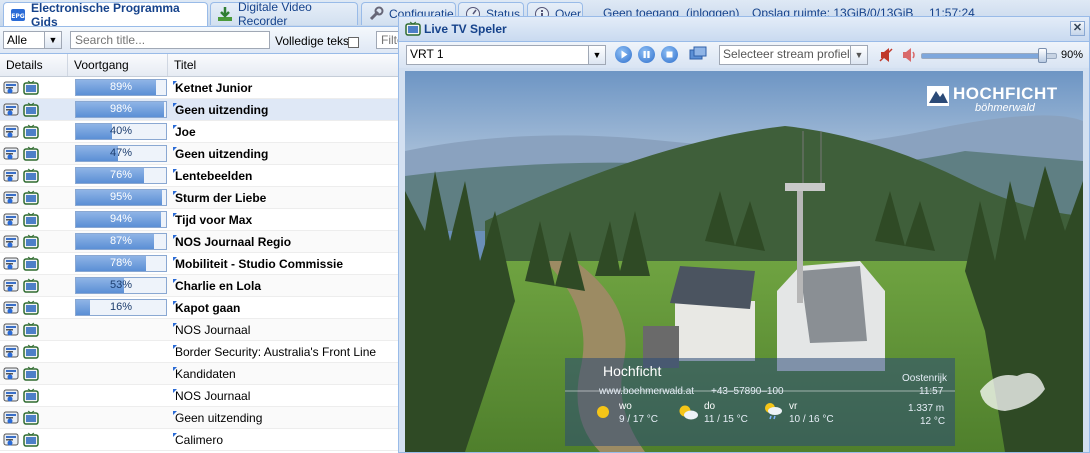  I want to click on tab-dvr: Digitale Video Recorder, so click(284, 14).